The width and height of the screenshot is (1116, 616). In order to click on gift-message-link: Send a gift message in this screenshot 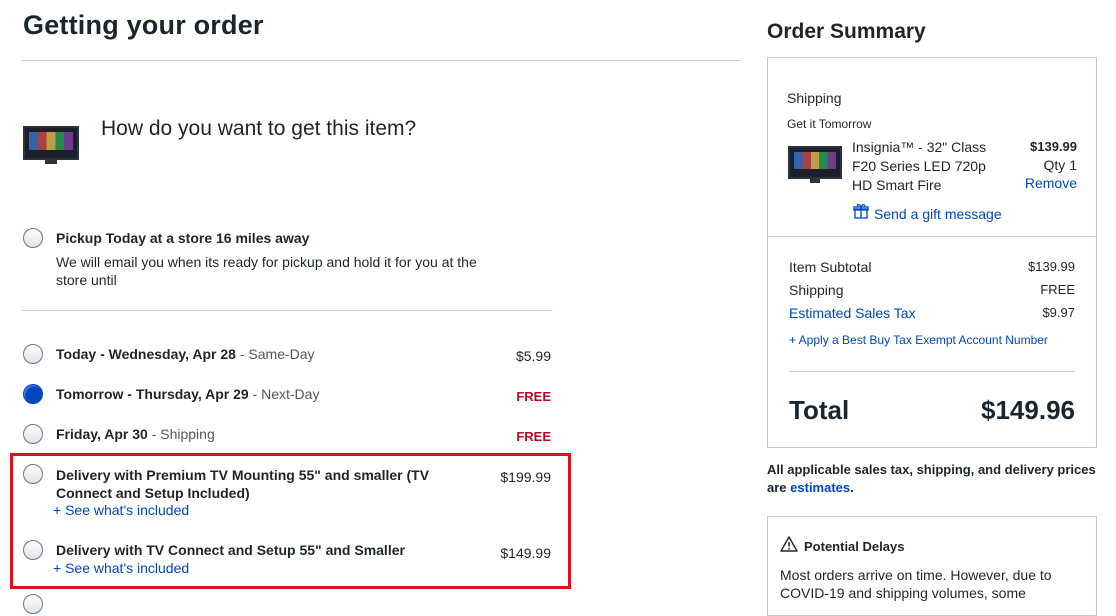, I will do `click(927, 213)`.